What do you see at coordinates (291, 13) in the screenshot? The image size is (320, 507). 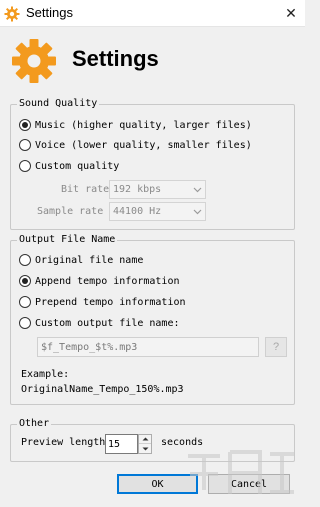 I see `close-icon: ✕` at bounding box center [291, 13].